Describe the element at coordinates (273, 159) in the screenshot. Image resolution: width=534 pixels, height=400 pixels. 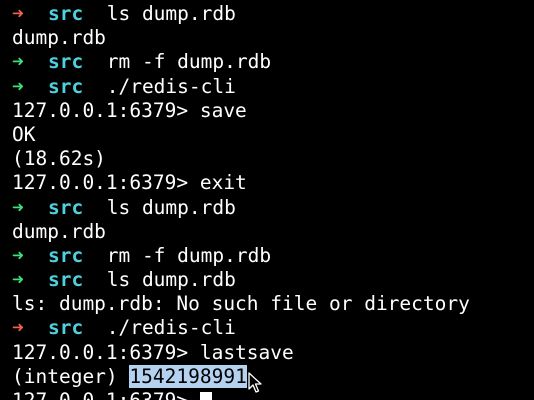
I see `output-line: (18.62s)` at that location.